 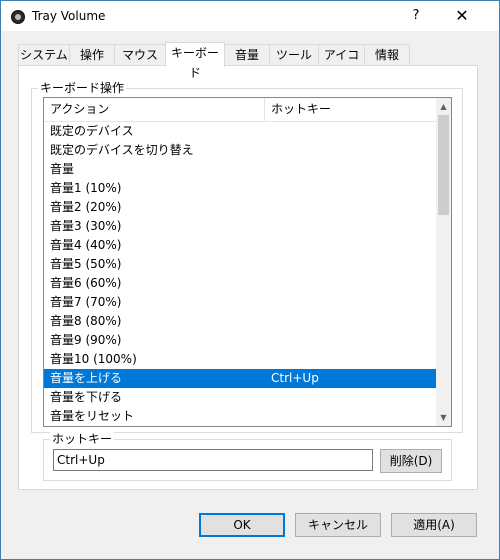 What do you see at coordinates (338, 525) in the screenshot?
I see `cancel-button: キャンセル` at bounding box center [338, 525].